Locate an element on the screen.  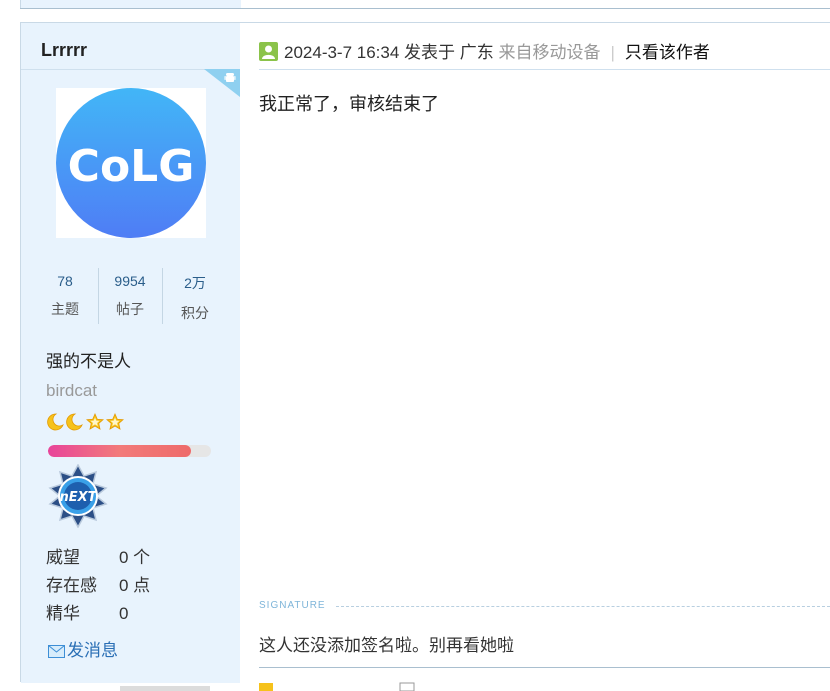
svg-text: CoLG is located at coordinates (131, 166).